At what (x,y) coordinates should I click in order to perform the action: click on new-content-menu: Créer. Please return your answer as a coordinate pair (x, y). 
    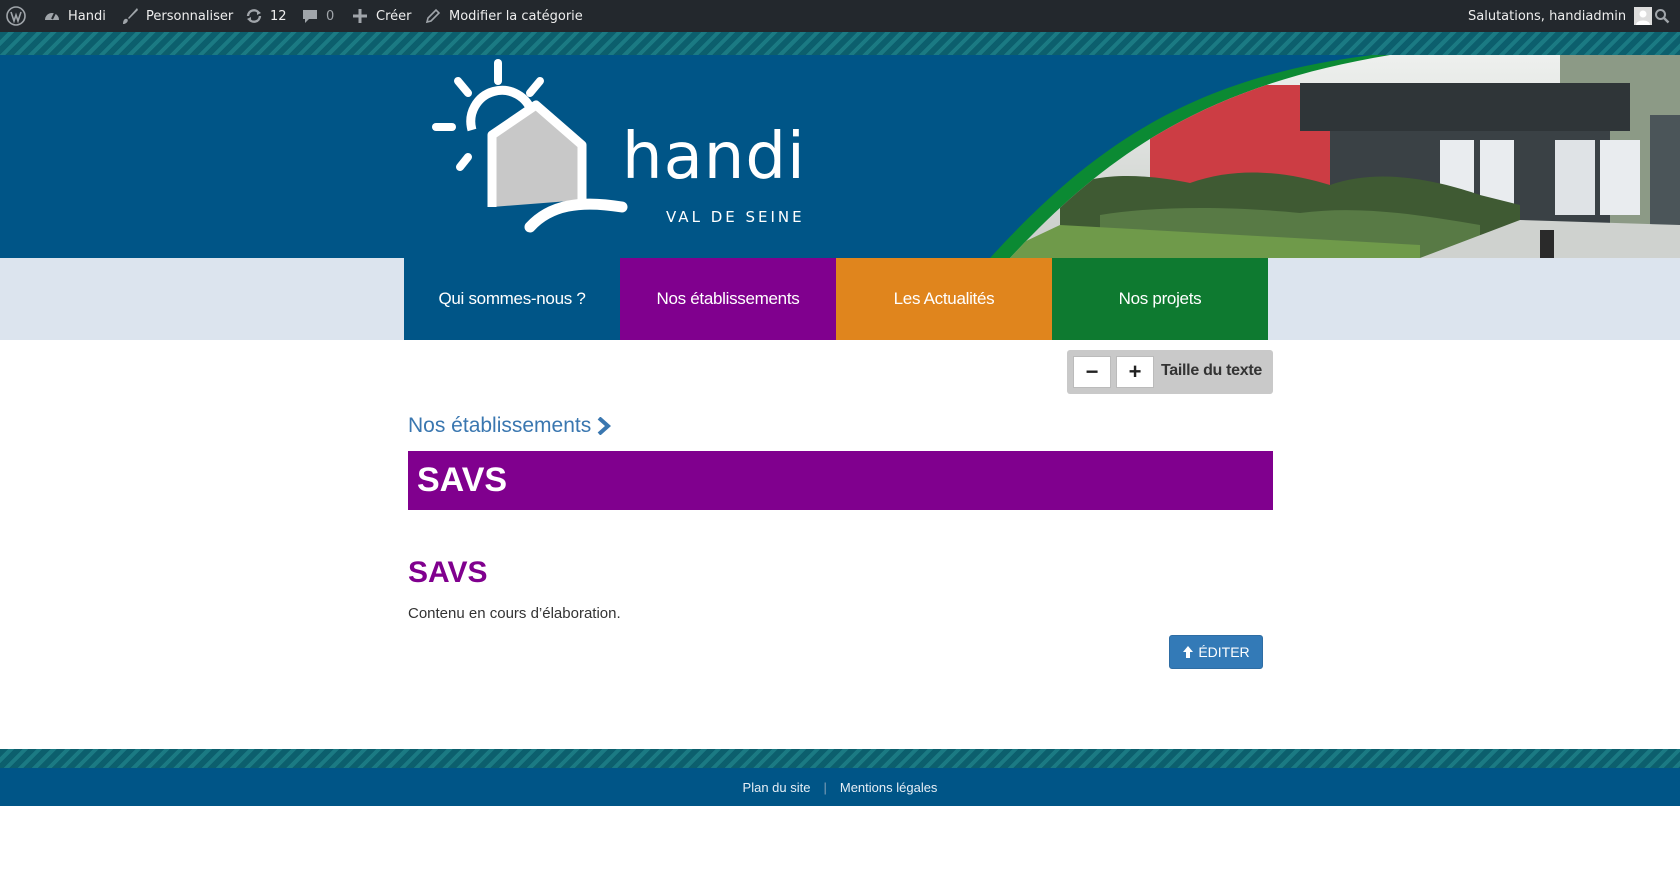
    Looking at the image, I should click on (380, 16).